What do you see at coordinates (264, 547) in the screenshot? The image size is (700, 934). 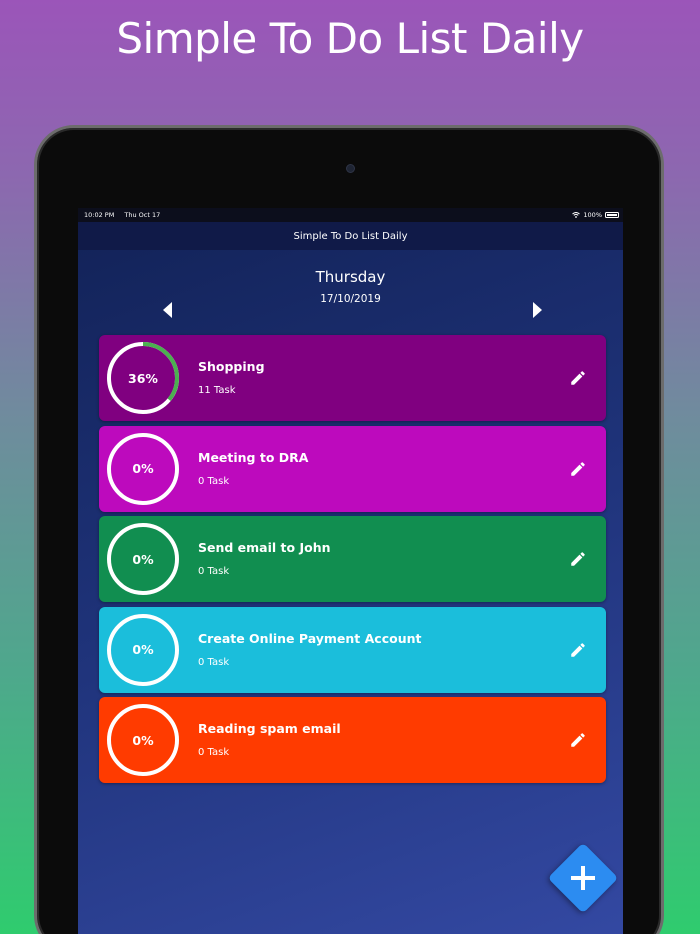 I see `task-title: Send email to John` at bounding box center [264, 547].